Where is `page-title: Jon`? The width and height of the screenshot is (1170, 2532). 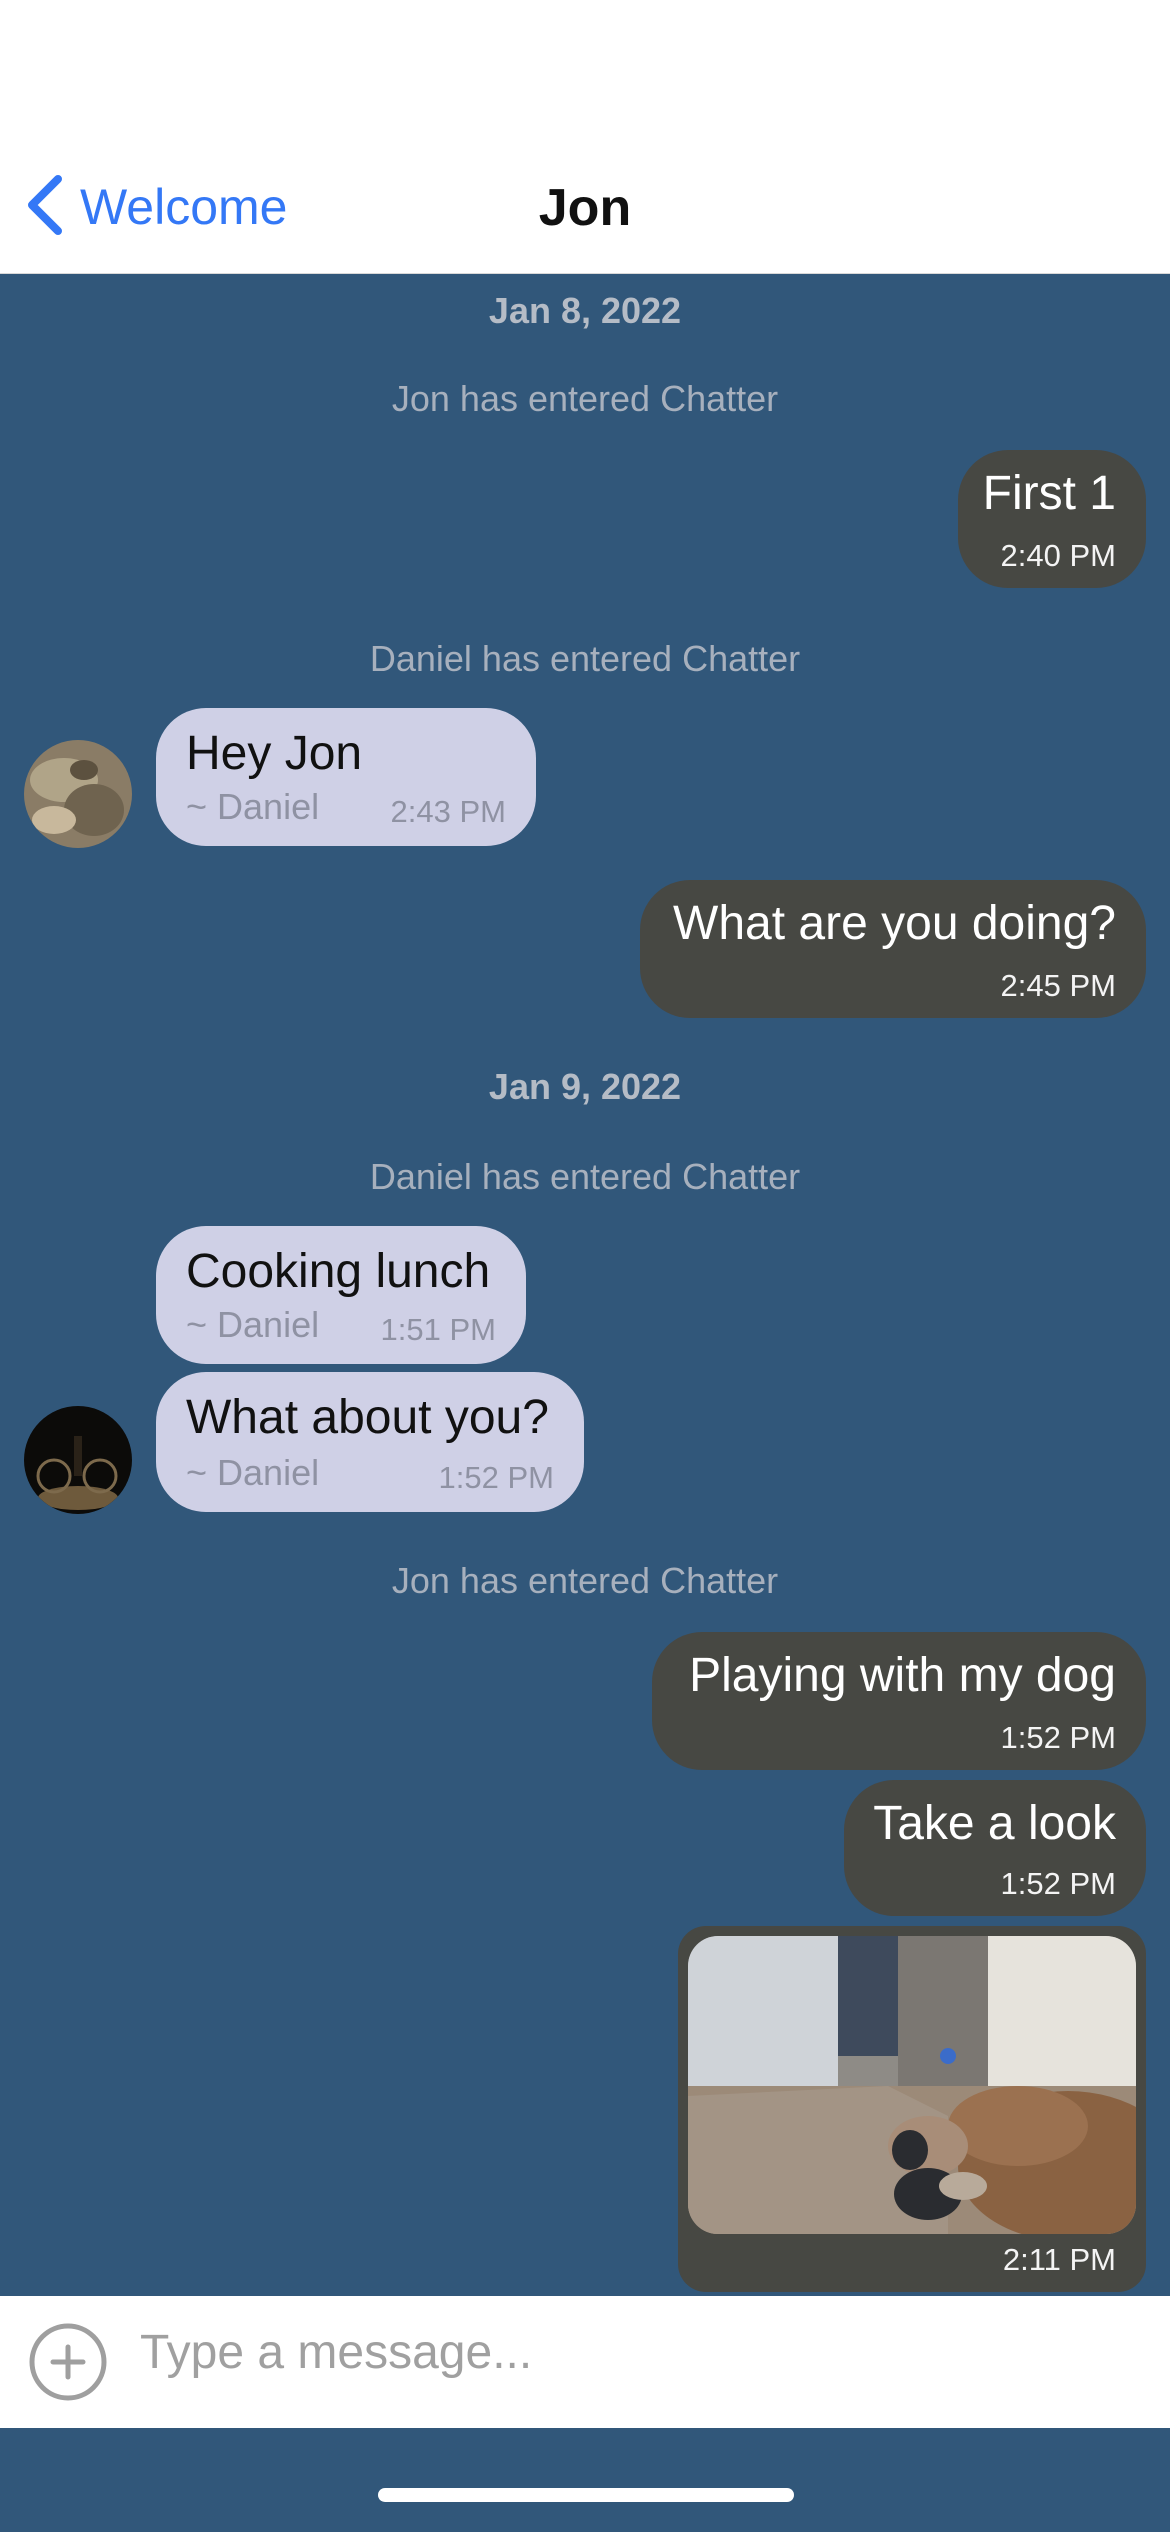
page-title: Jon is located at coordinates (585, 208).